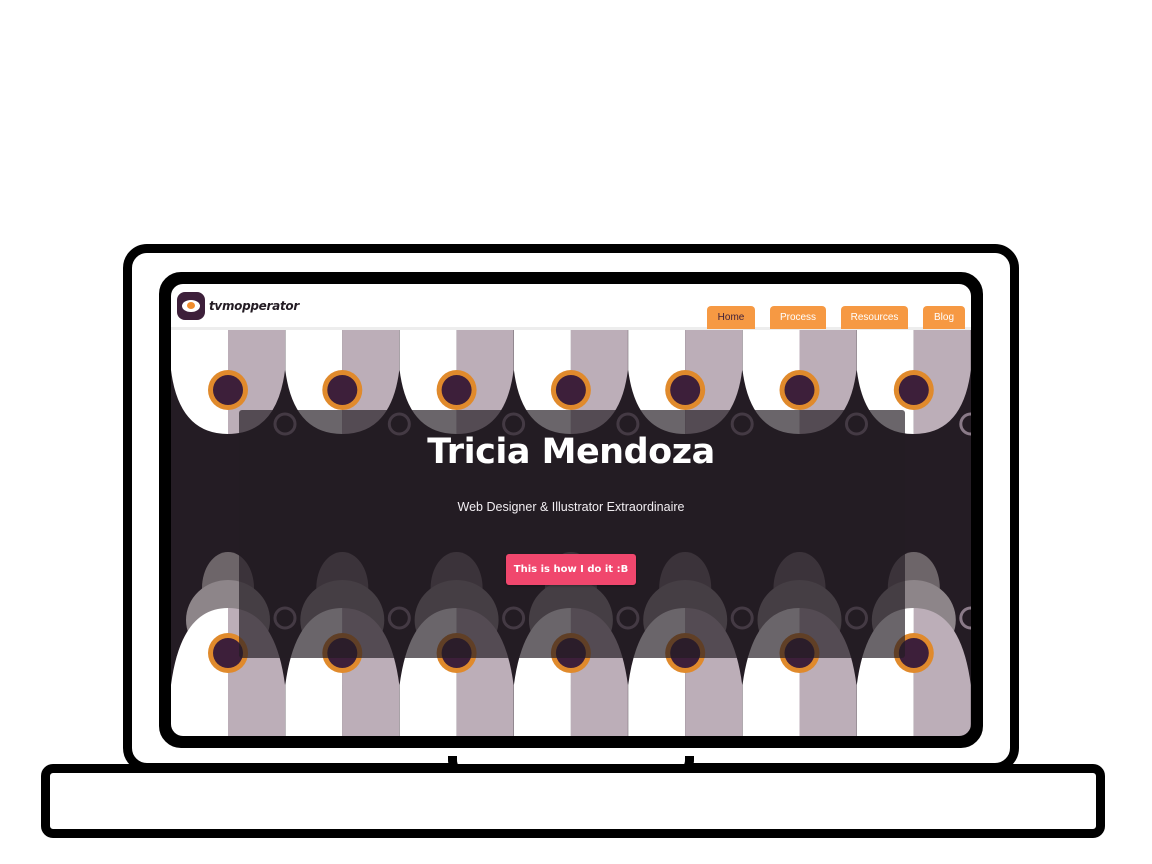 This screenshot has height=864, width=1152. What do you see at coordinates (199, 672) in the screenshot?
I see `egg-white-bottom` at bounding box center [199, 672].